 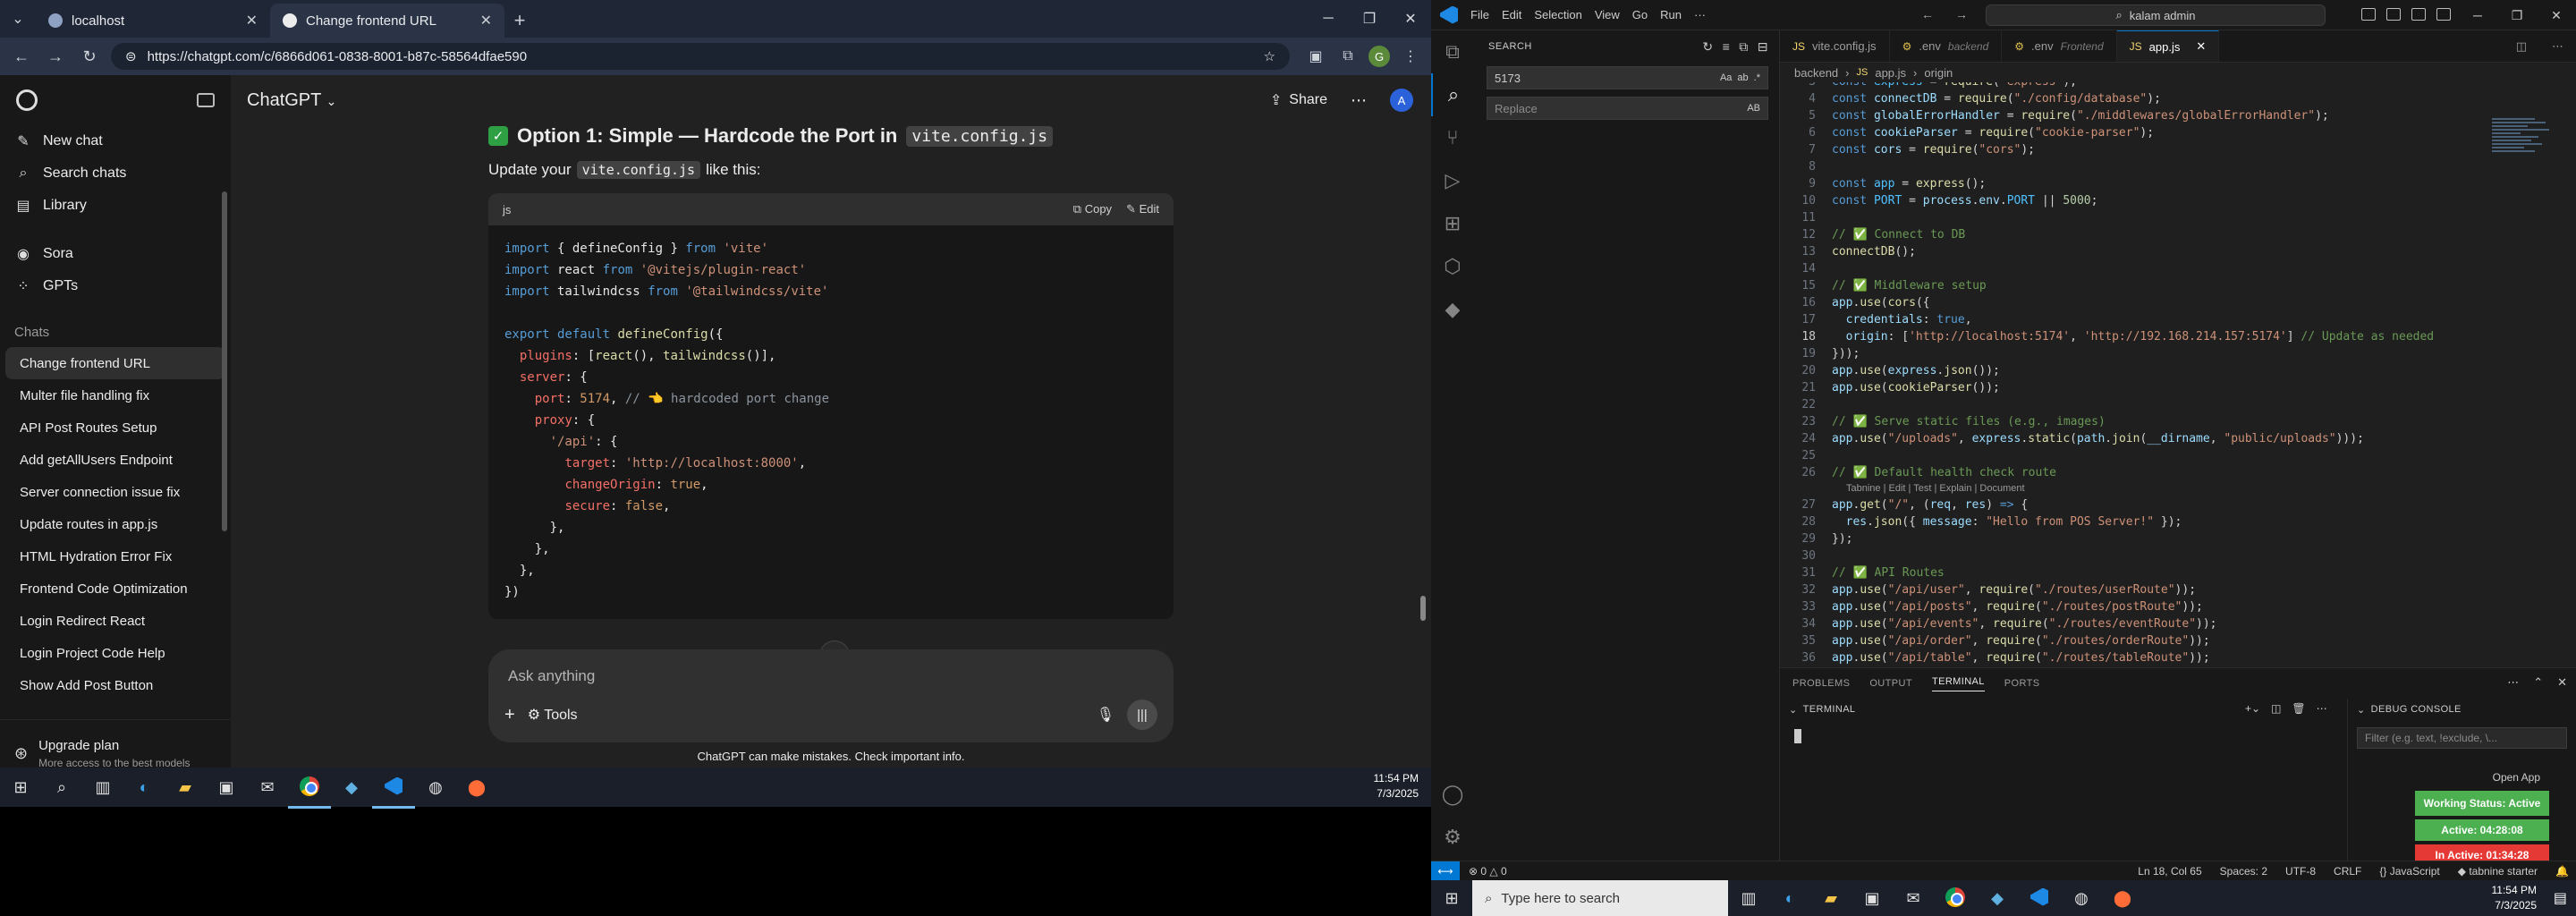 I want to click on edge-icon: ◐, so click(x=1789, y=897).